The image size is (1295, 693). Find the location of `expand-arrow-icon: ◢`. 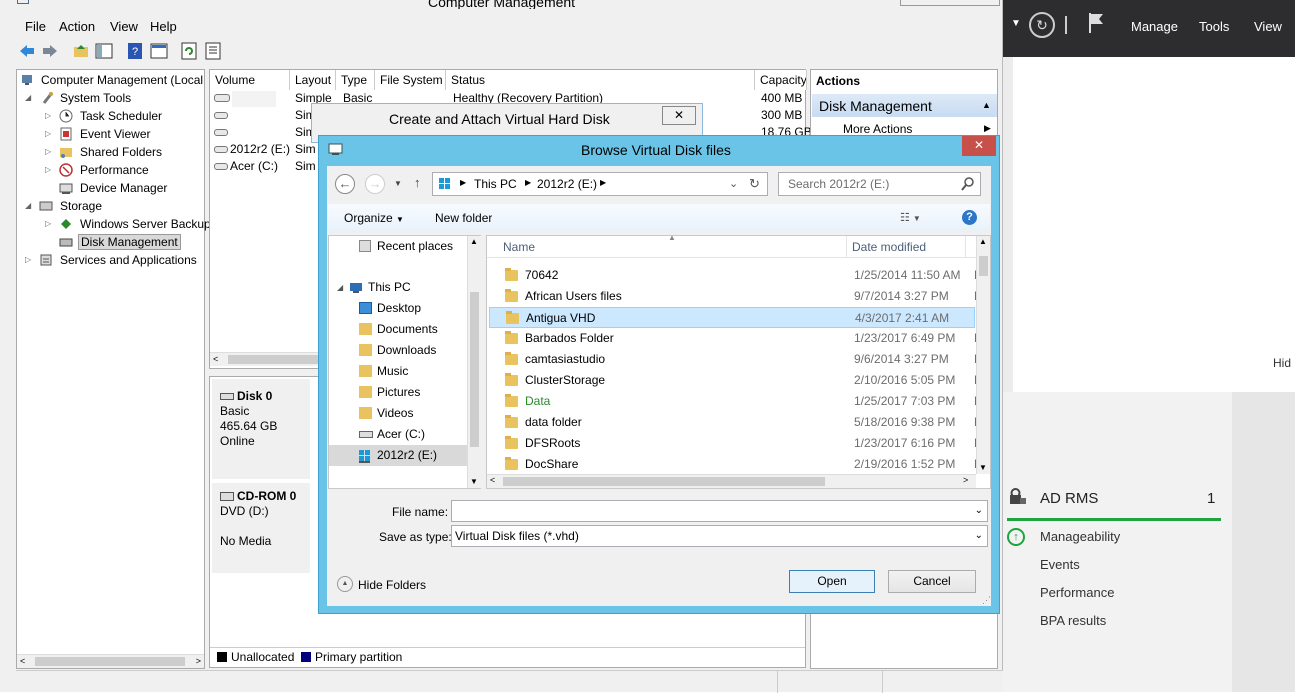

expand-arrow-icon: ◢ is located at coordinates (340, 287).